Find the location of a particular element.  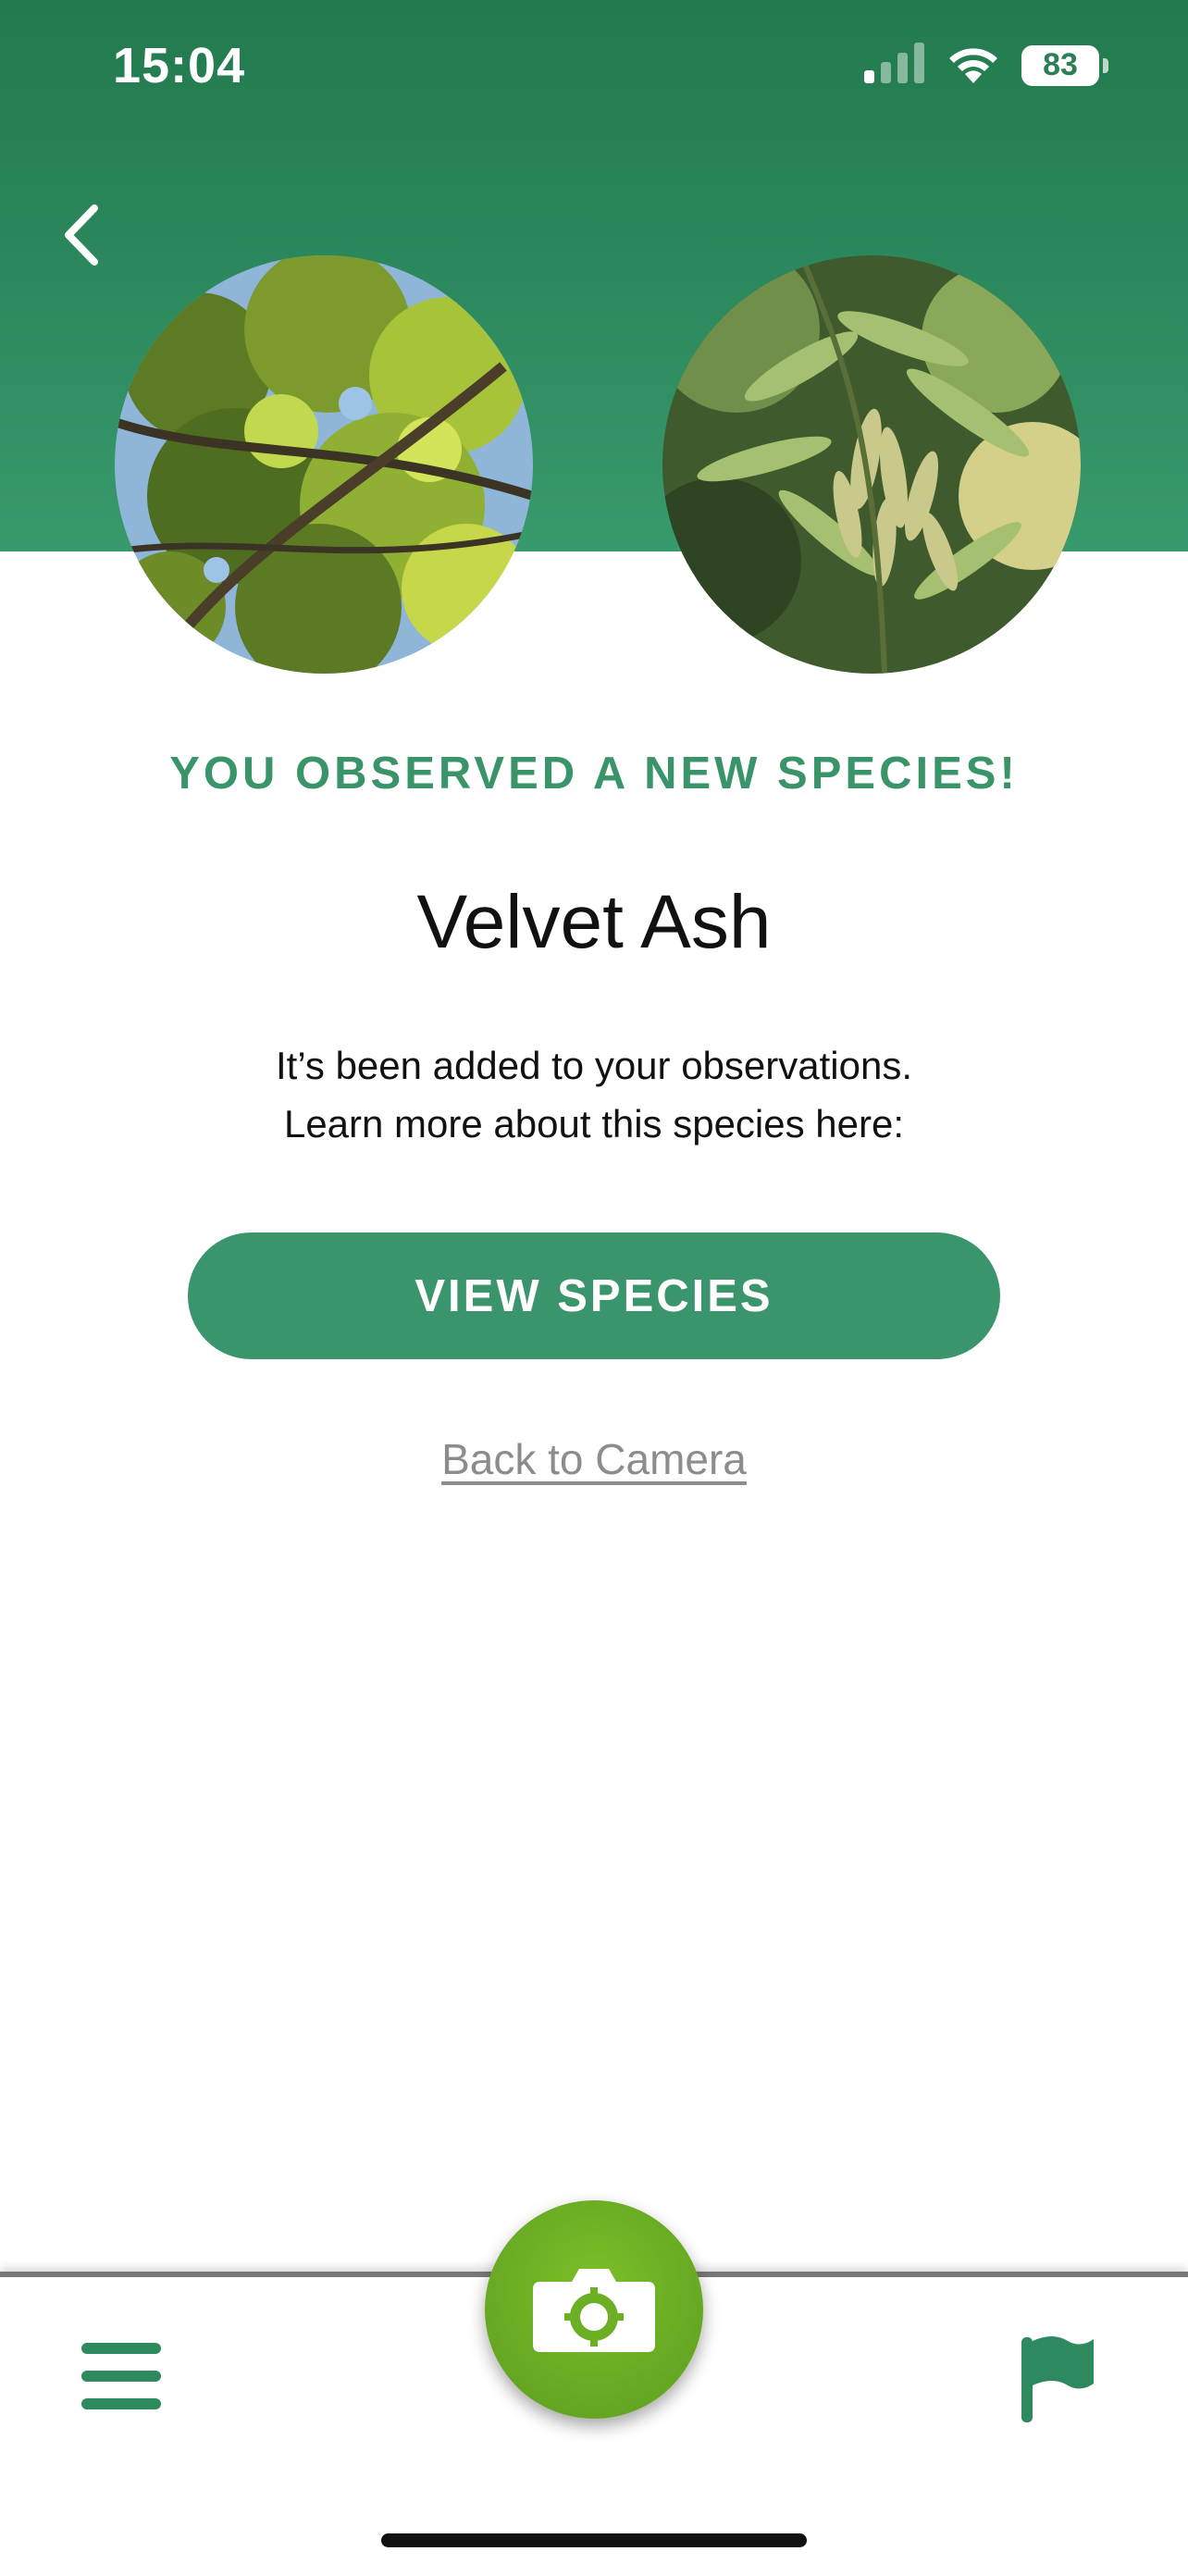

challenges-button is located at coordinates (1055, 2378).